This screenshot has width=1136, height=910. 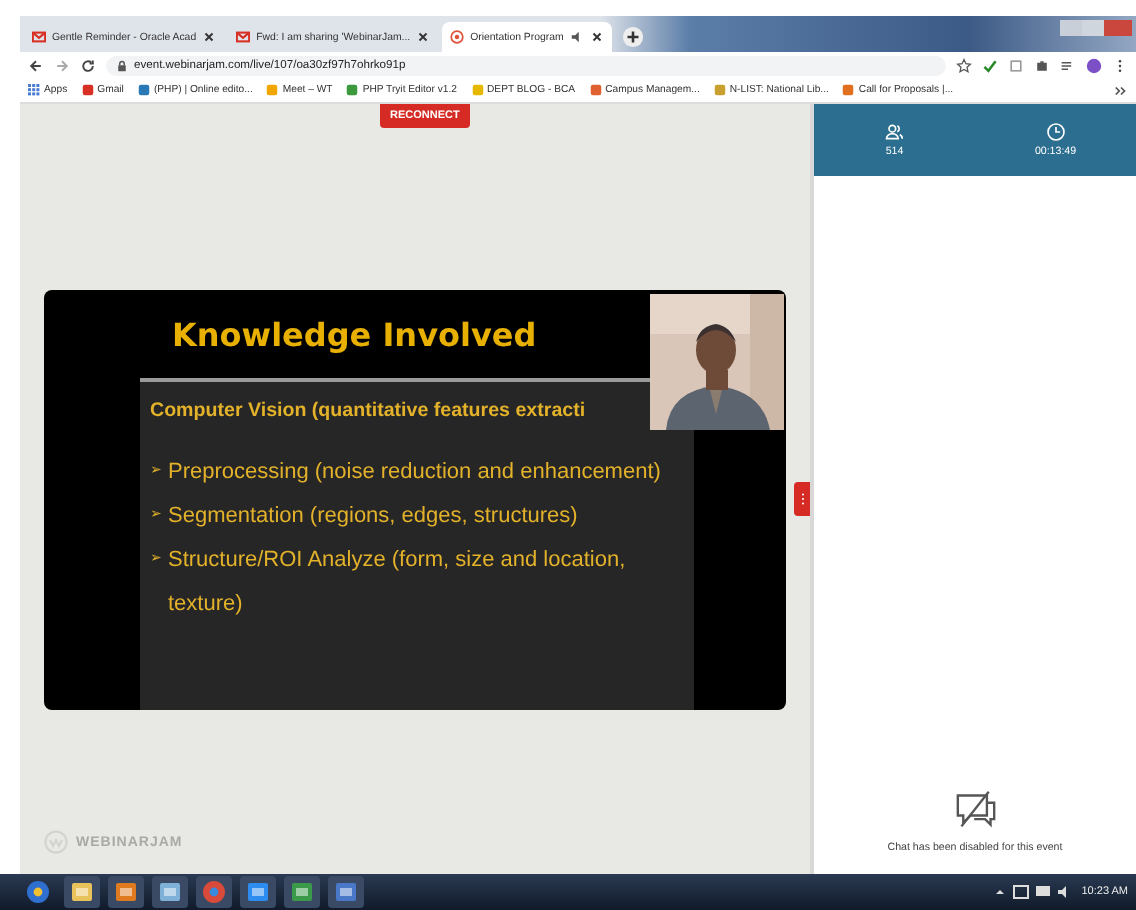 What do you see at coordinates (975, 810) in the screenshot?
I see `chat-disabled-icon` at bounding box center [975, 810].